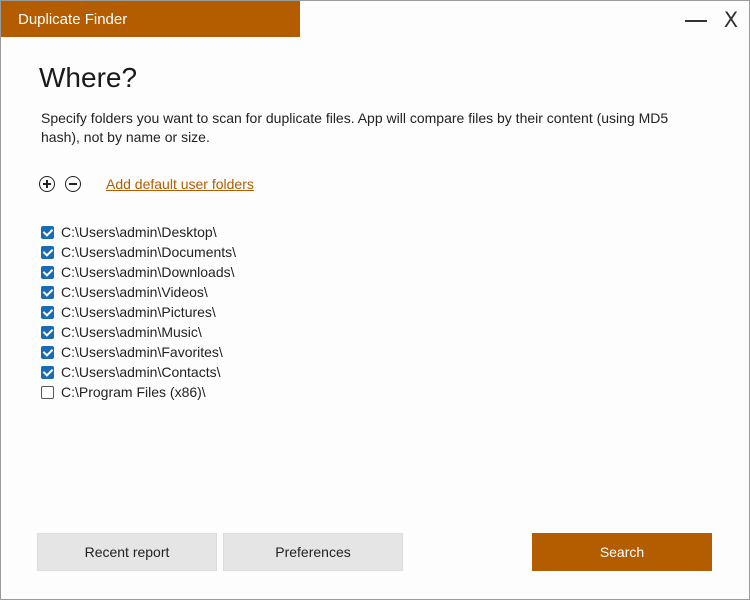 This screenshot has width=750, height=600. Describe the element at coordinates (149, 252) in the screenshot. I see `folder-path: C:\Users\admin\Documents\` at that location.